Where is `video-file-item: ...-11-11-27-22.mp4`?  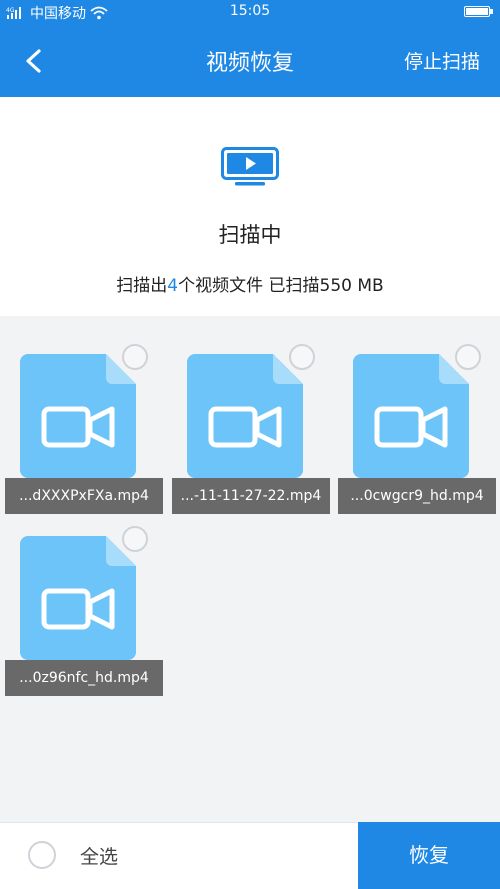 video-file-item: ...-11-11-27-22.mp4 is located at coordinates (248, 415).